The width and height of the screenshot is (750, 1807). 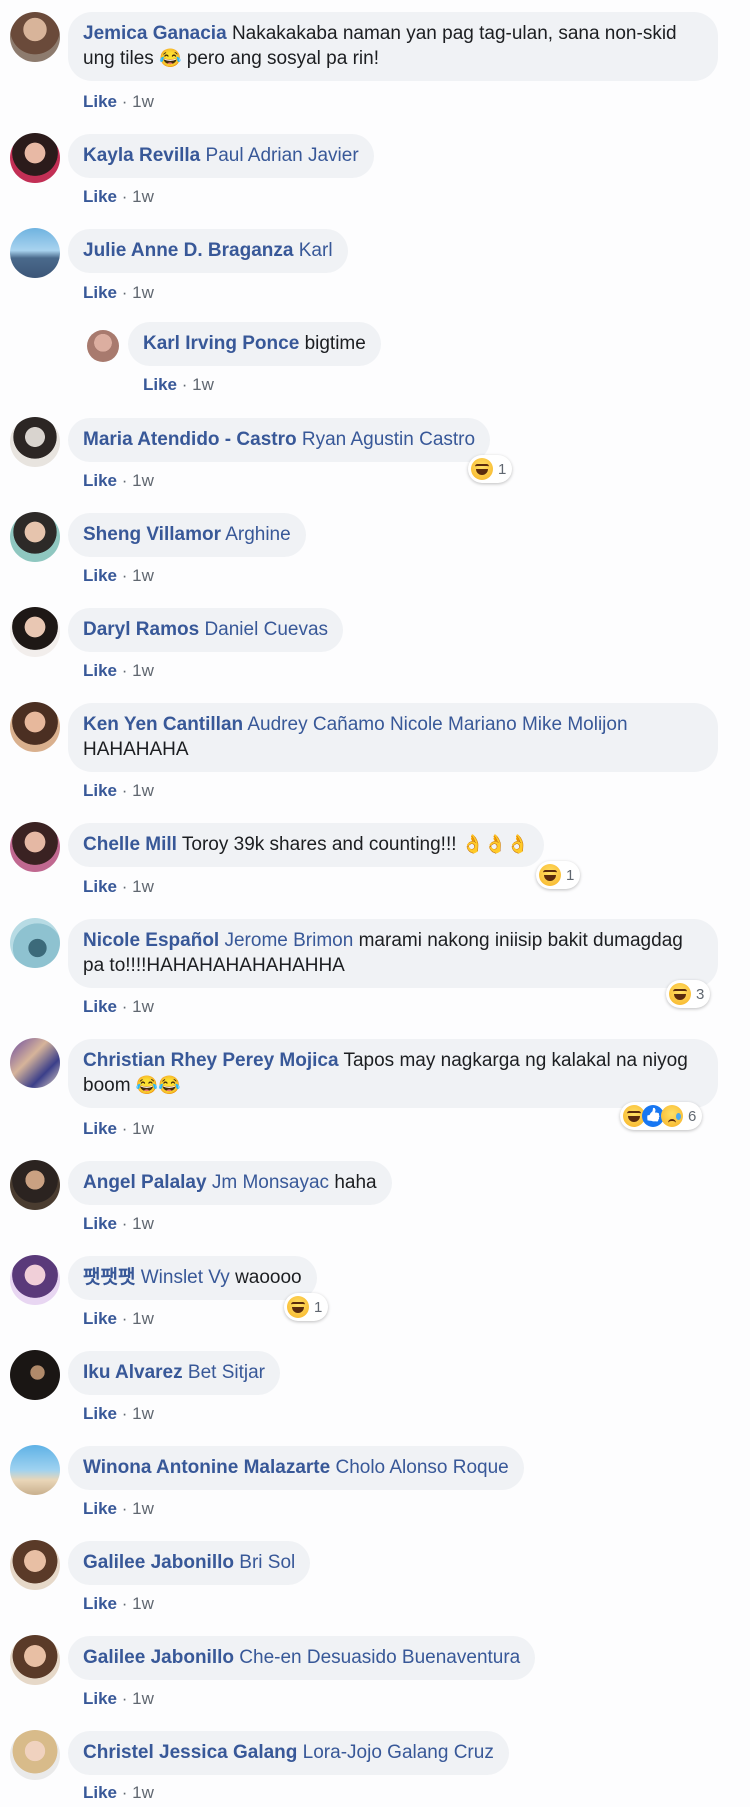 I want to click on tagged-user: Cholo Alonso Roque, so click(x=421, y=1467).